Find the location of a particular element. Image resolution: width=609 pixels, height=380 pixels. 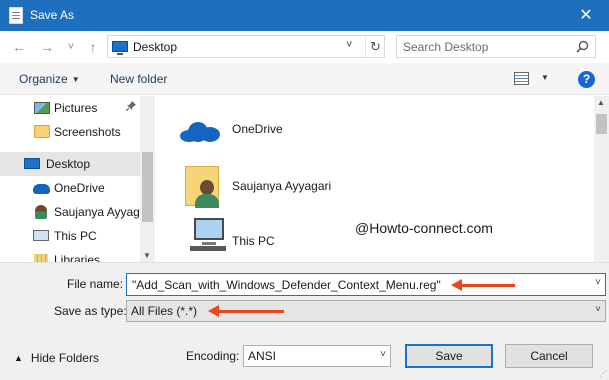

sidebar-item-screenshots: Screenshots is located at coordinates (70, 132).